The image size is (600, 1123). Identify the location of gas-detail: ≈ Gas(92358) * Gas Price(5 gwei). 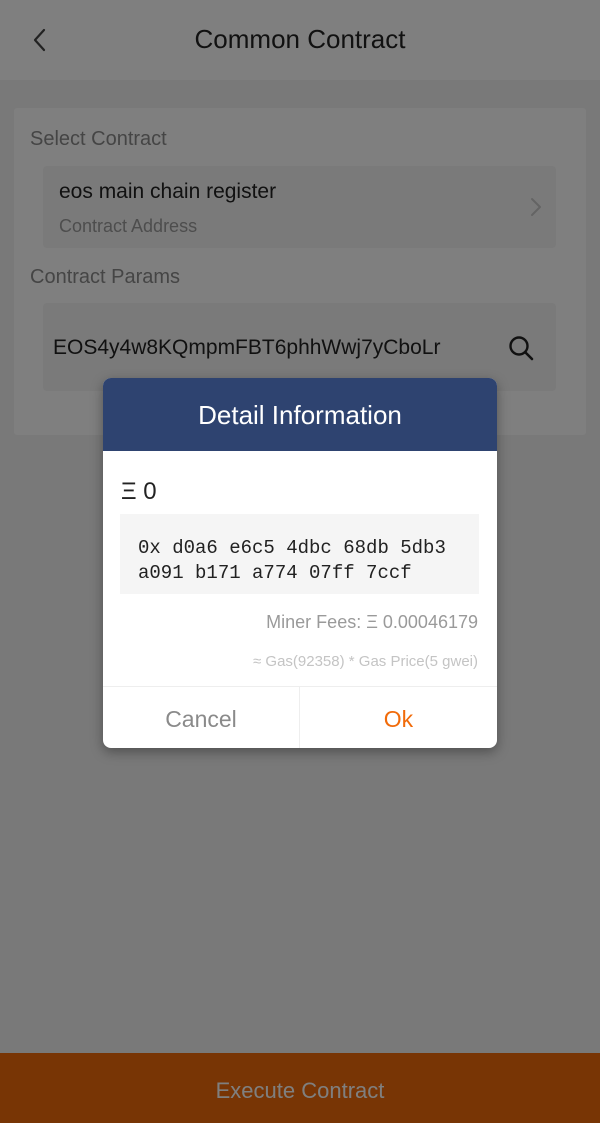
(365, 661).